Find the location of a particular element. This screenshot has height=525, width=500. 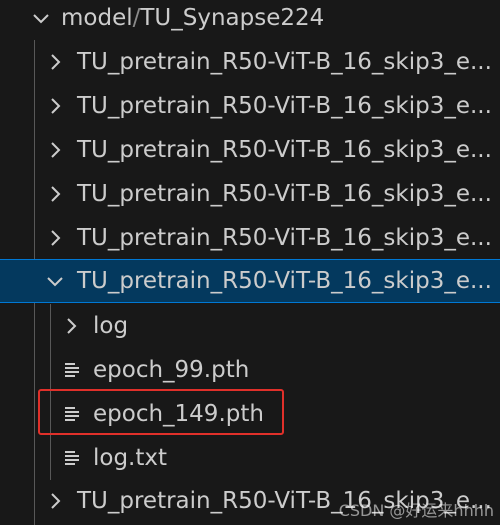

folder-label: log is located at coordinates (111, 326).